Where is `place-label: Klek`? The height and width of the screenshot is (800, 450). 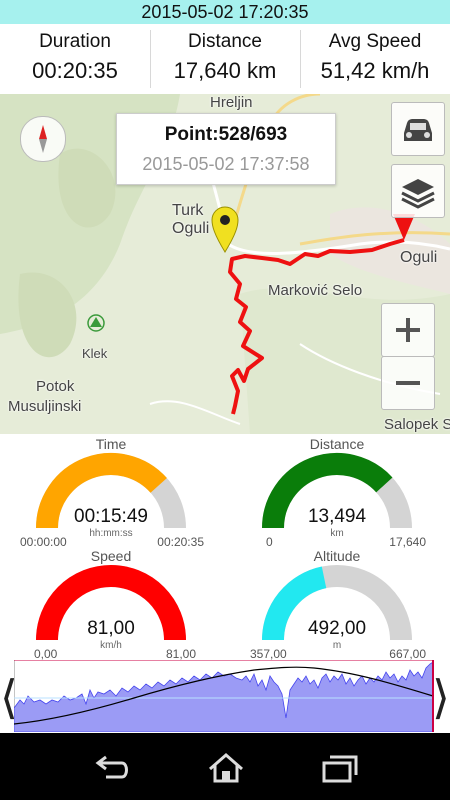 place-label: Klek is located at coordinates (95, 353).